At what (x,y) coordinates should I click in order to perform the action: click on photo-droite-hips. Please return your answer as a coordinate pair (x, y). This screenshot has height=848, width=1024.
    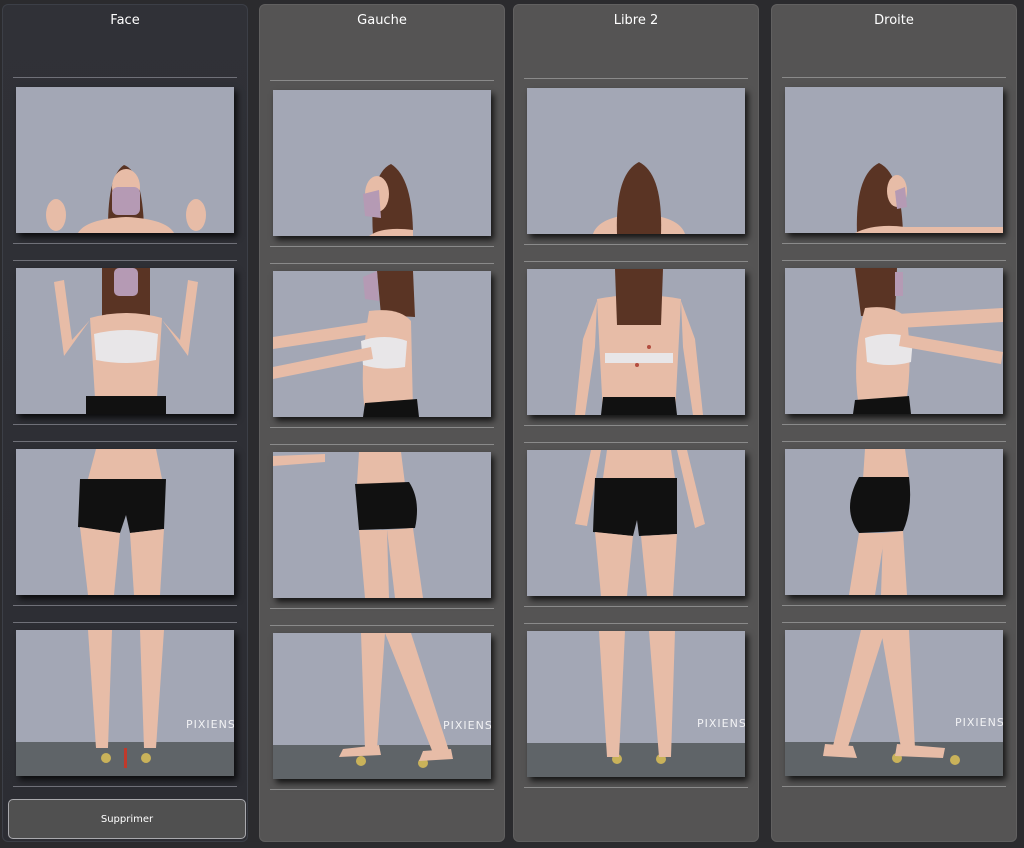
    Looking at the image, I should click on (894, 522).